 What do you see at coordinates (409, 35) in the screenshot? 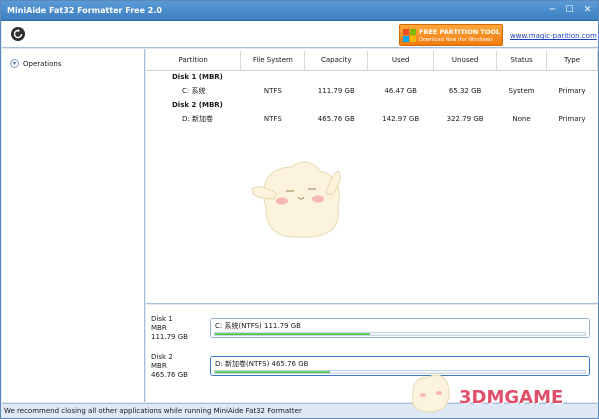
I see `windows-logo-icon` at bounding box center [409, 35].